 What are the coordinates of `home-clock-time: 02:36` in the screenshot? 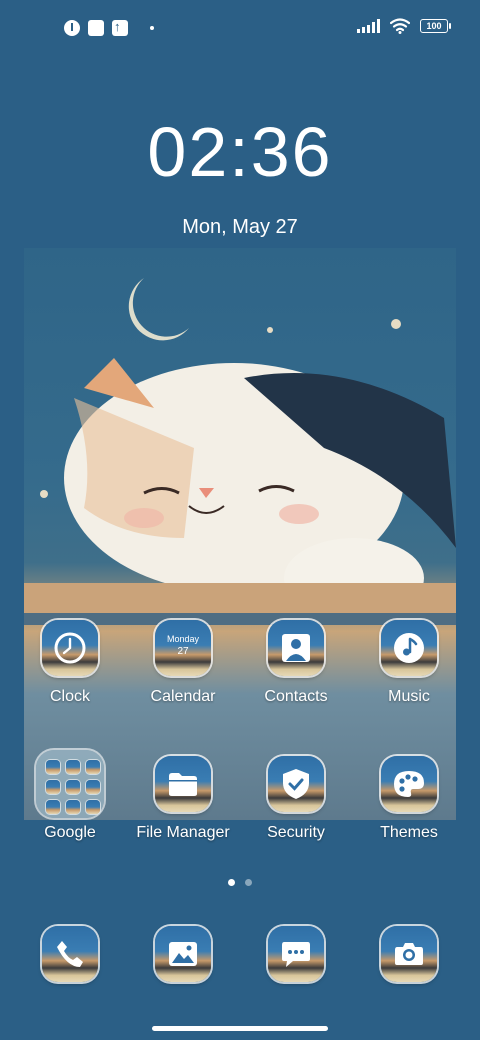 It's located at (240, 152).